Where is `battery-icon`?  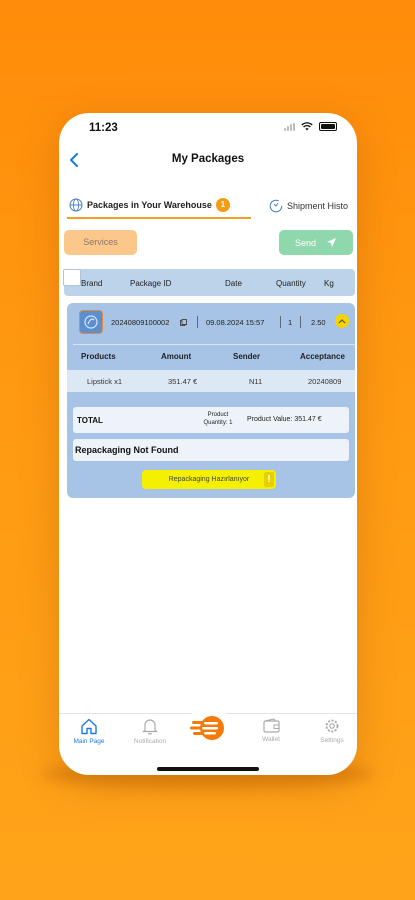 battery-icon is located at coordinates (328, 126).